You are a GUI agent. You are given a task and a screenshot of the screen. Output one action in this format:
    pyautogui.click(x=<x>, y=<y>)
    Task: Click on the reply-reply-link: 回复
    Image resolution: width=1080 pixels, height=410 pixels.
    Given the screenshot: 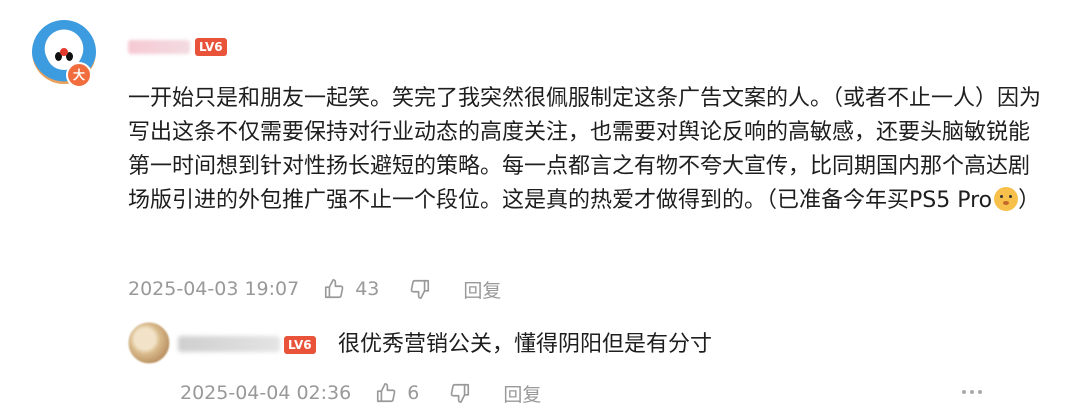 What is the action you would take?
    pyautogui.click(x=522, y=393)
    